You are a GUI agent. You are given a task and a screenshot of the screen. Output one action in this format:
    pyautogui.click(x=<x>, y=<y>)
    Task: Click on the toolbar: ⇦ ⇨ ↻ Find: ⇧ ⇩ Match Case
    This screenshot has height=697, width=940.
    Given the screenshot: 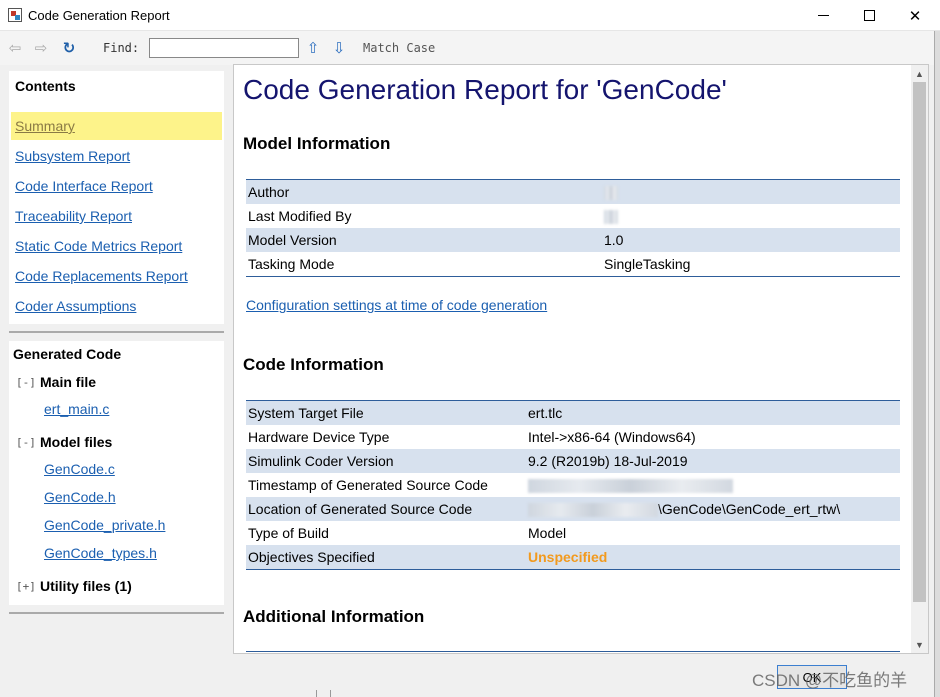 What is the action you would take?
    pyautogui.click(x=467, y=48)
    